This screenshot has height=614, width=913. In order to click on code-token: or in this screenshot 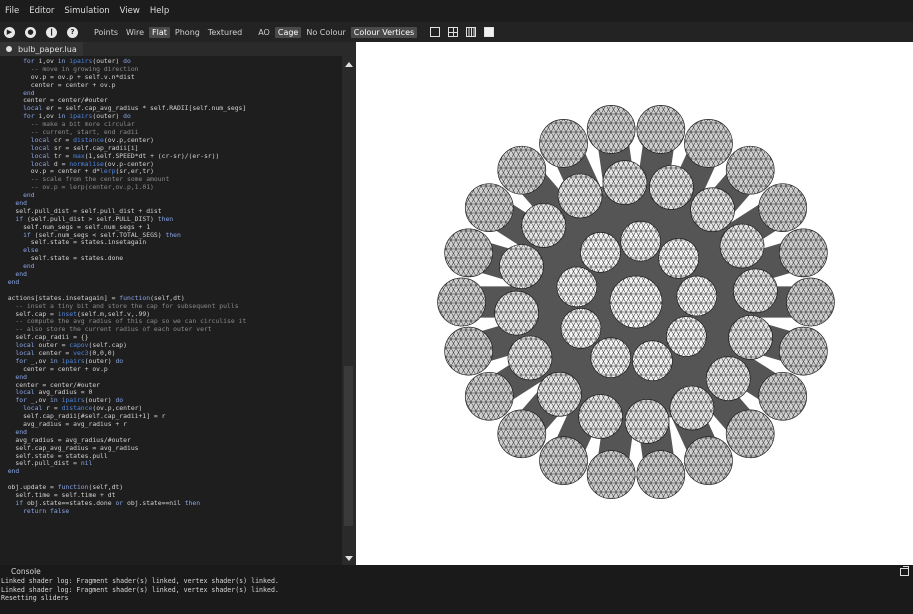, I will do `click(121, 502)`.